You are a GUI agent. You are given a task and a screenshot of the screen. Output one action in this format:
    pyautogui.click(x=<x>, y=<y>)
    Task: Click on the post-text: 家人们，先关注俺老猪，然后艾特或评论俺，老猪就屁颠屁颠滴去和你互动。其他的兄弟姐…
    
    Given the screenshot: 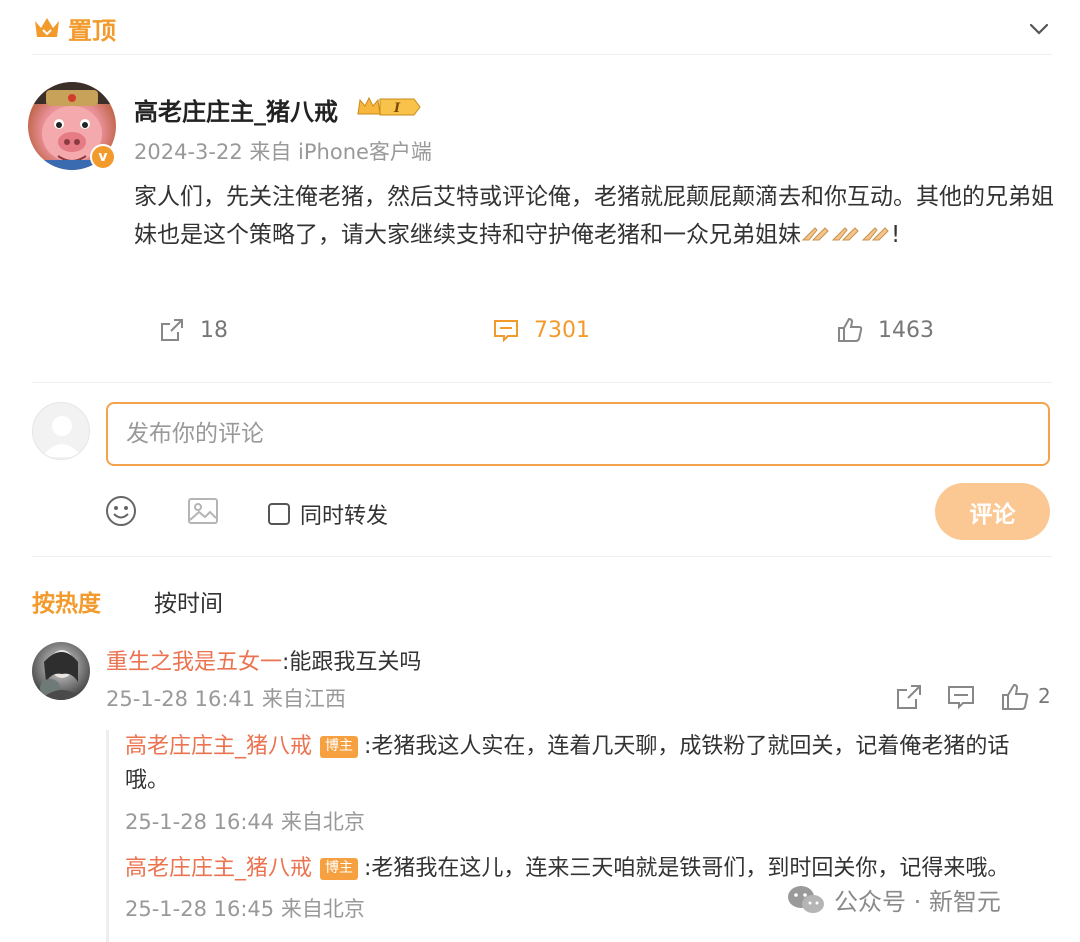 What is the action you would take?
    pyautogui.click(x=594, y=216)
    